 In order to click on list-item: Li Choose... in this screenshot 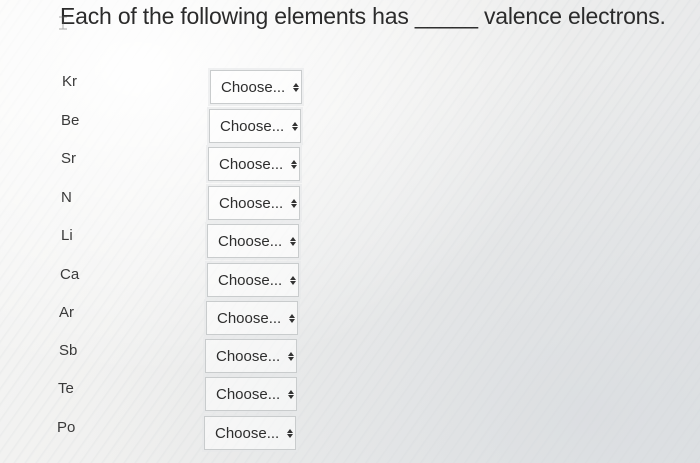, I will do `click(350, 242)`.